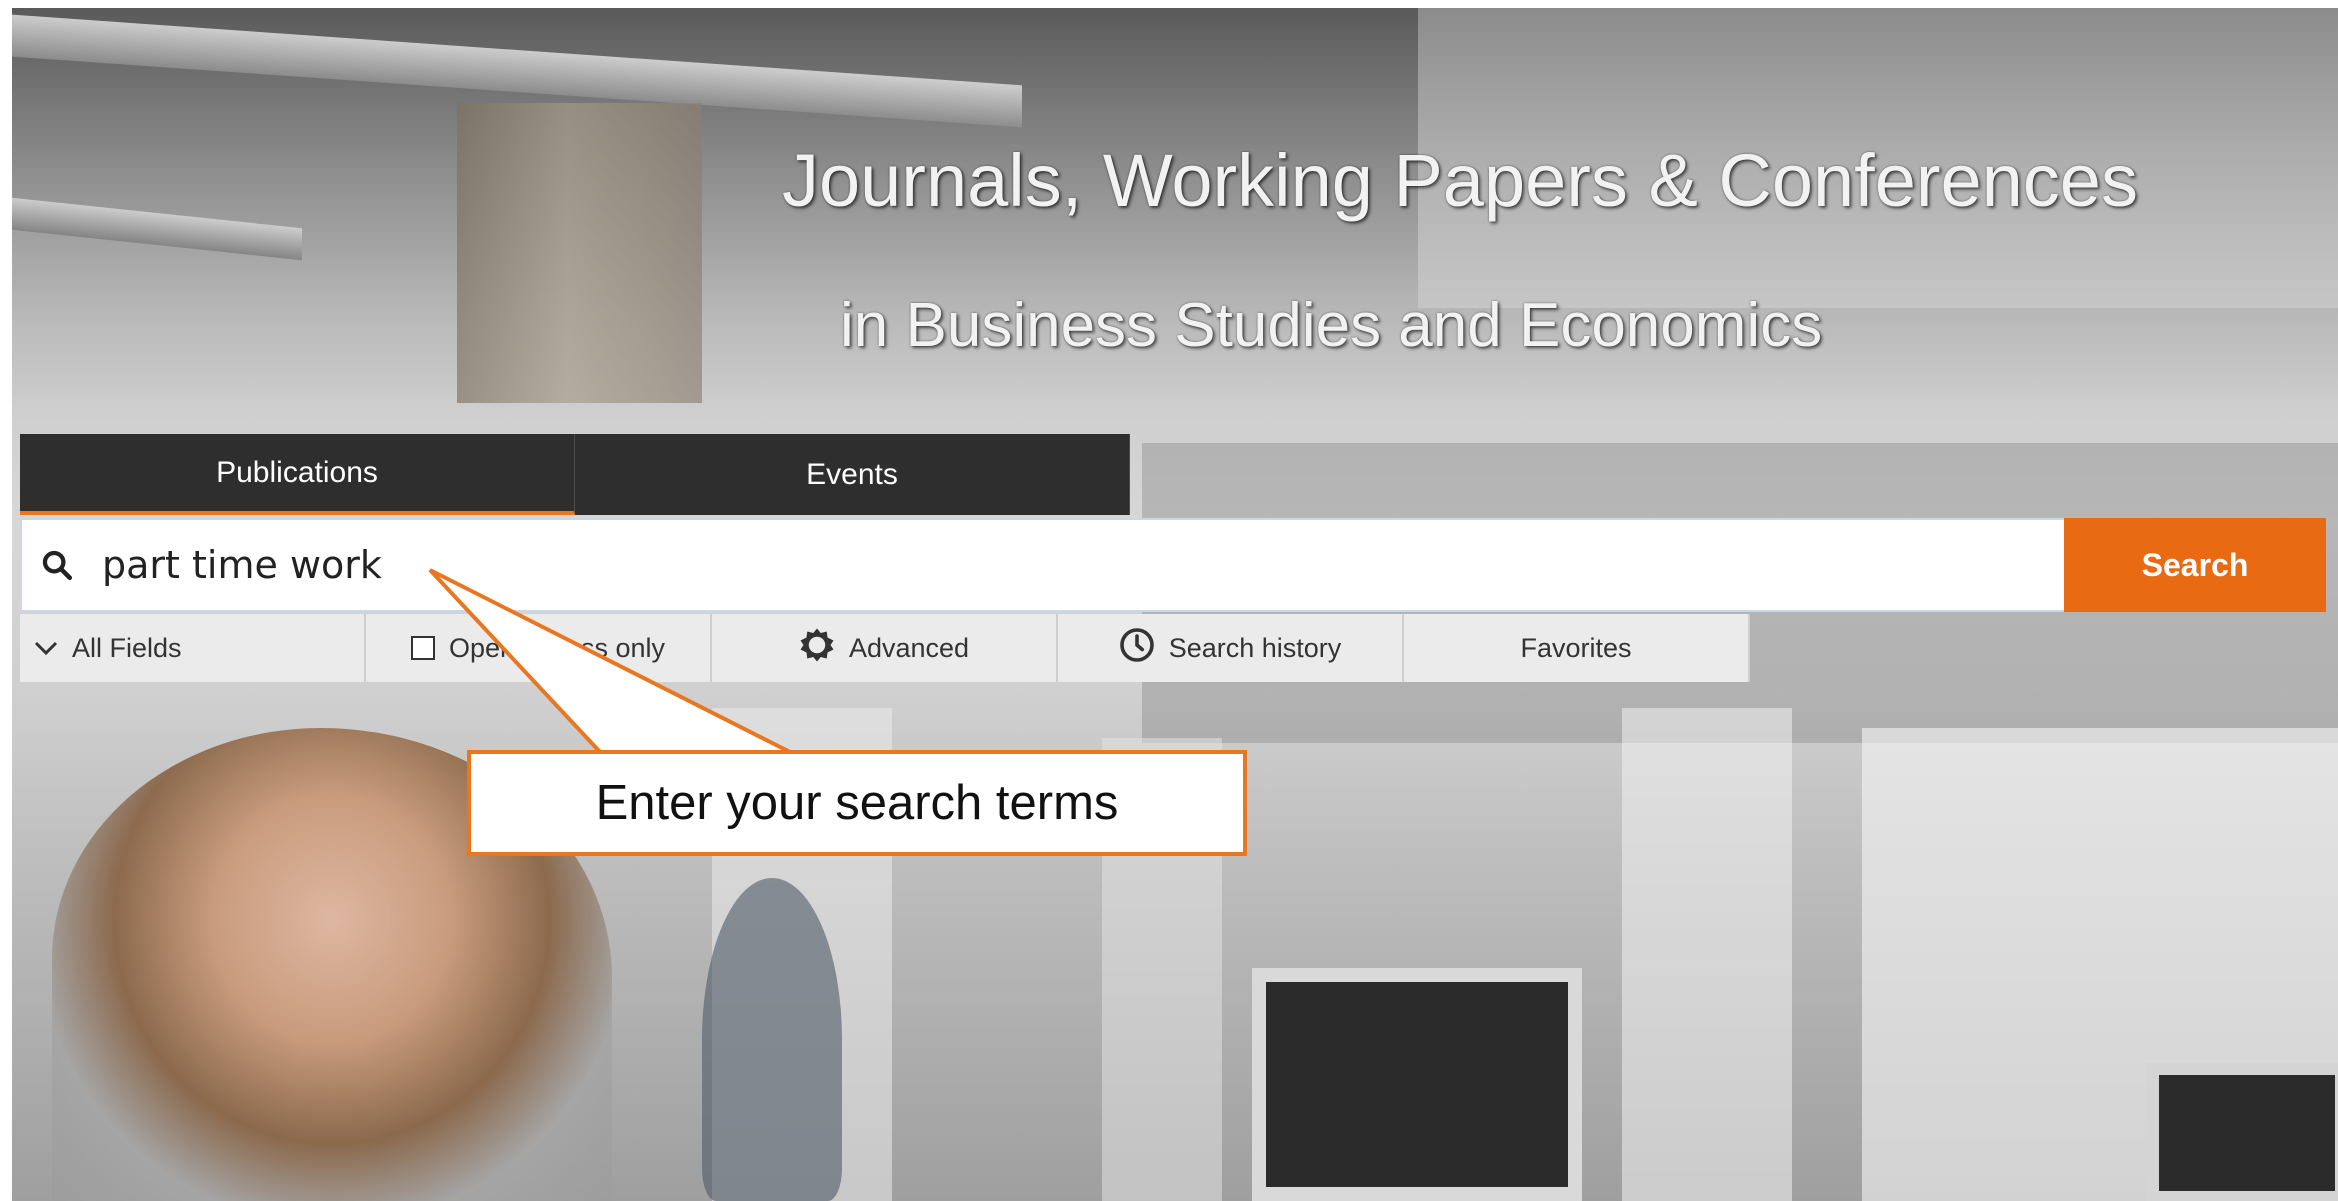 The height and width of the screenshot is (1201, 2338). What do you see at coordinates (1460, 180) in the screenshot?
I see `hero-title: Journals, Working Papers & Conferences` at bounding box center [1460, 180].